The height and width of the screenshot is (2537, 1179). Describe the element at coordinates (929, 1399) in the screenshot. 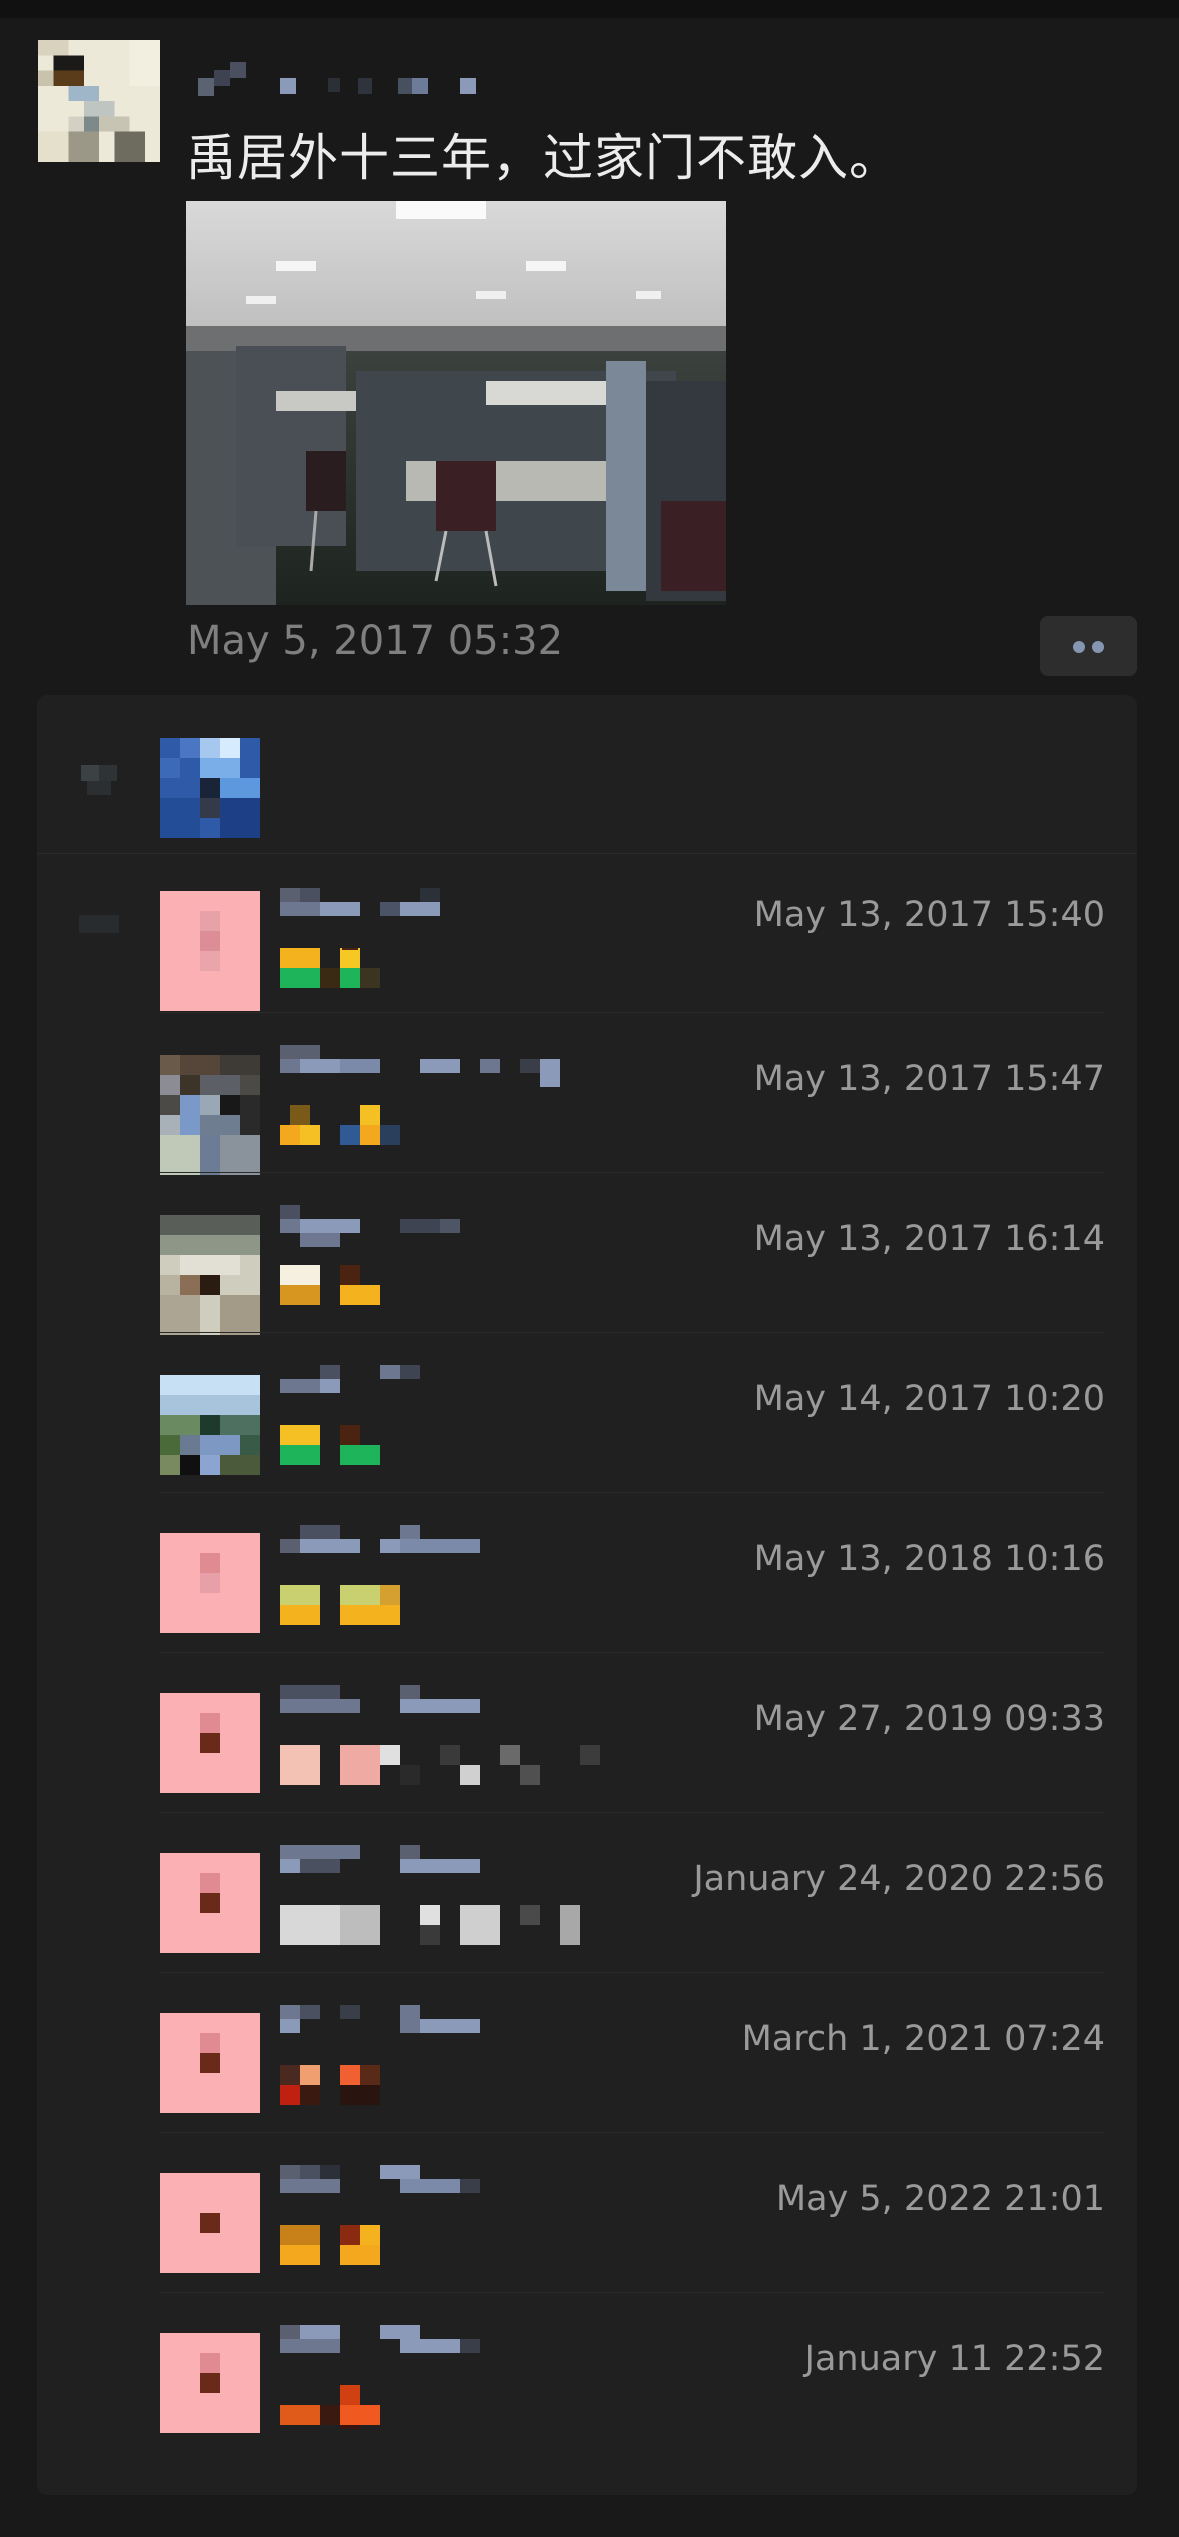

I see `comment-timestamp: May 14, 2017 10:20` at that location.